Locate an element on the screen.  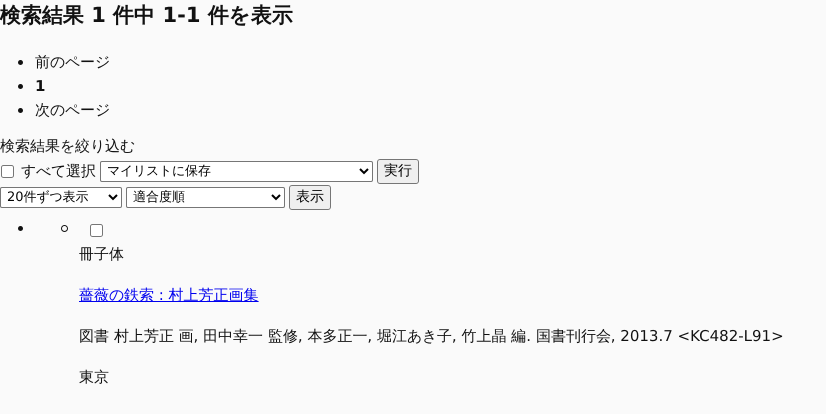
place-text: 東京 is located at coordinates (94, 377).